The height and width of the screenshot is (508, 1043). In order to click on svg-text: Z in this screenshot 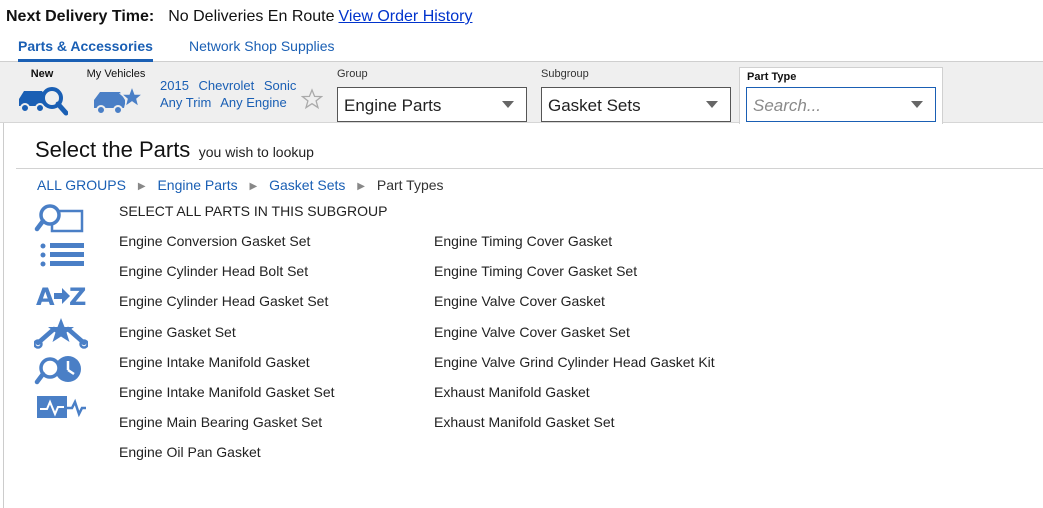, I will do `click(77, 297)`.